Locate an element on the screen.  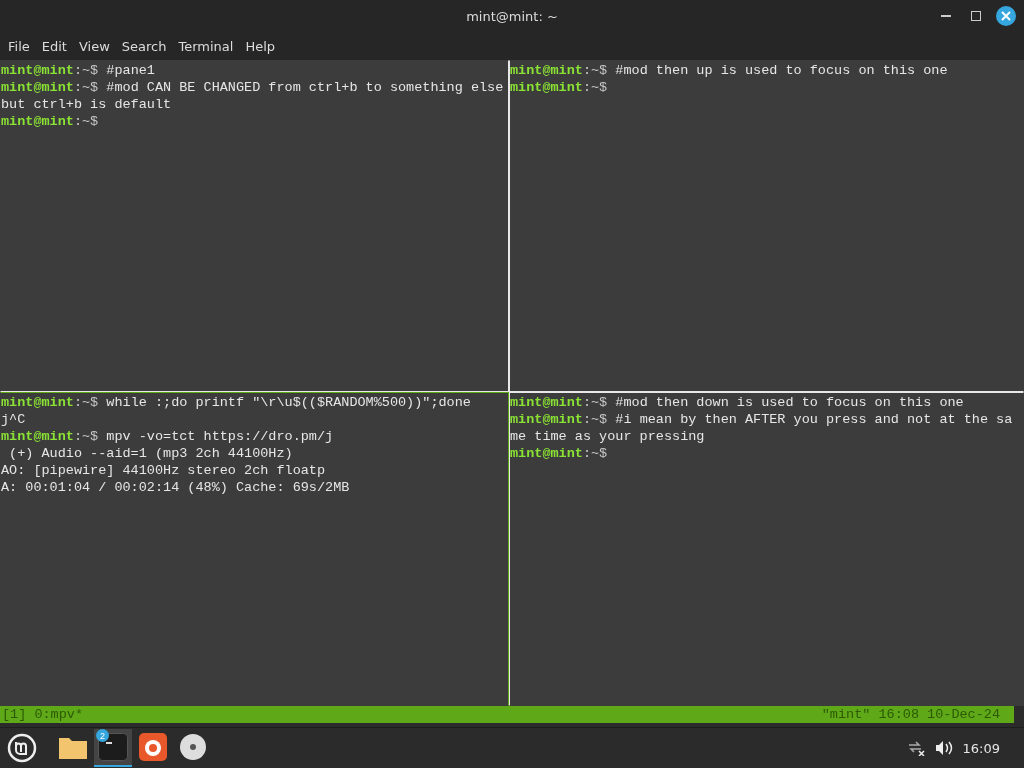
terminal-icon is located at coordinates (113, 747).